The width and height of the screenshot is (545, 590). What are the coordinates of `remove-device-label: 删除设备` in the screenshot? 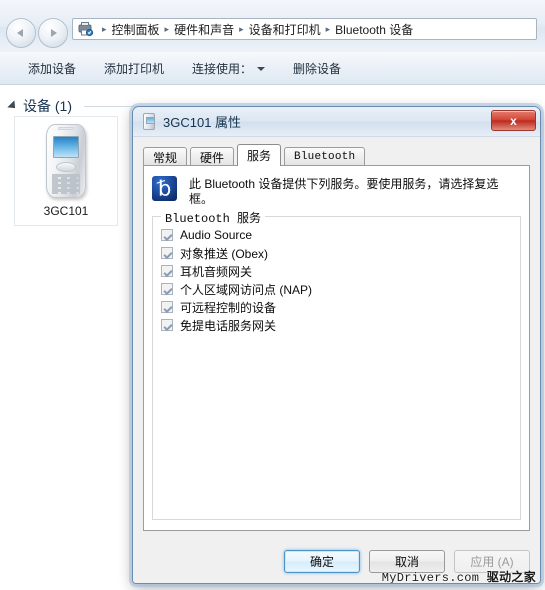 It's located at (317, 68).